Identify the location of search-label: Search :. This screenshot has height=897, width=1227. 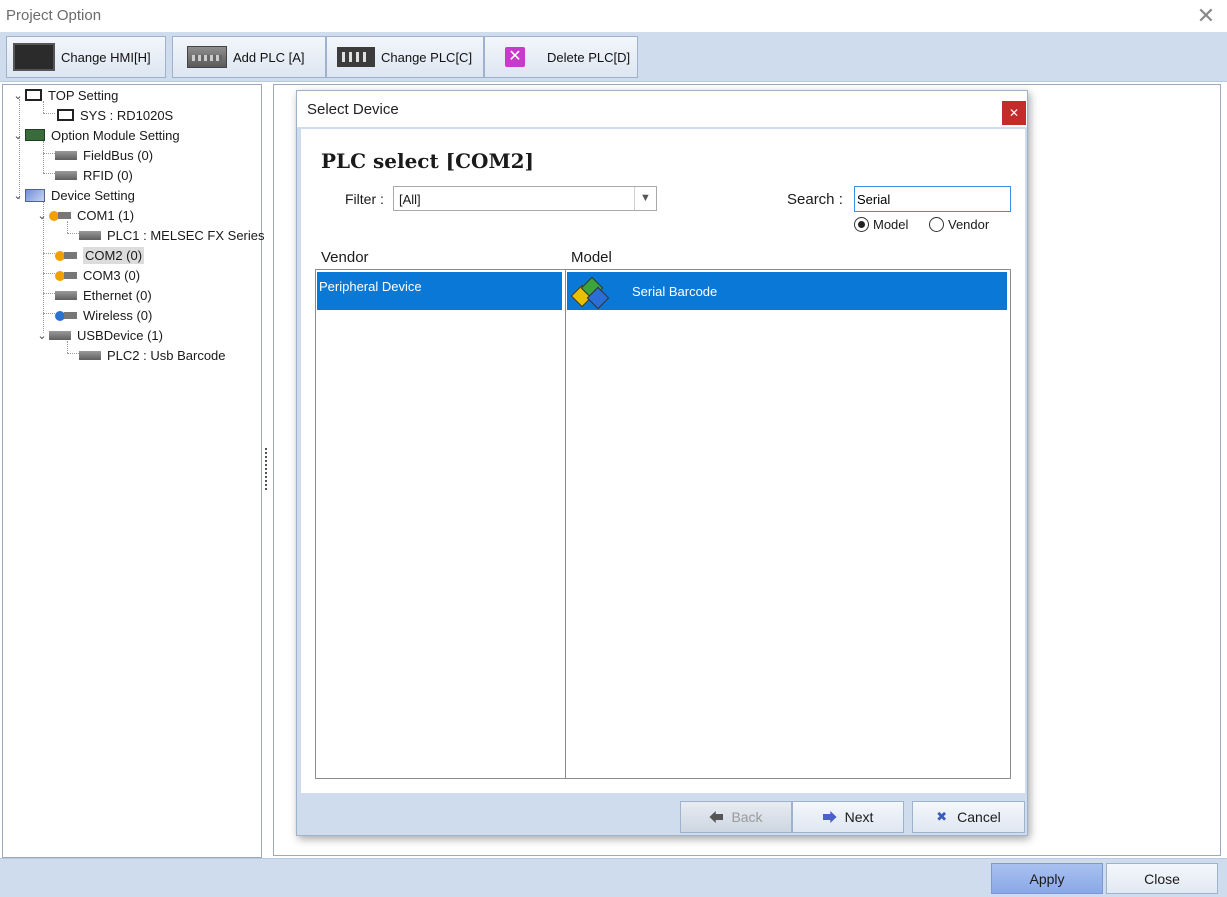
(815, 199).